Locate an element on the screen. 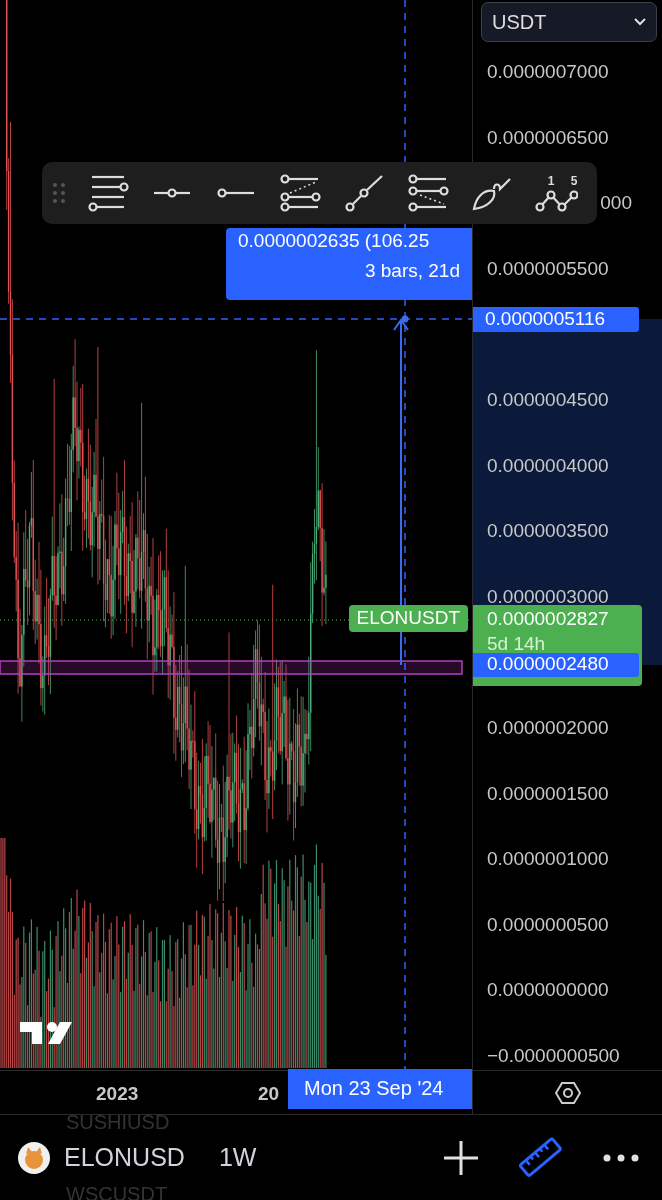 The image size is (662, 1200). price-axis-label: 0.0000007000 is located at coordinates (548, 72).